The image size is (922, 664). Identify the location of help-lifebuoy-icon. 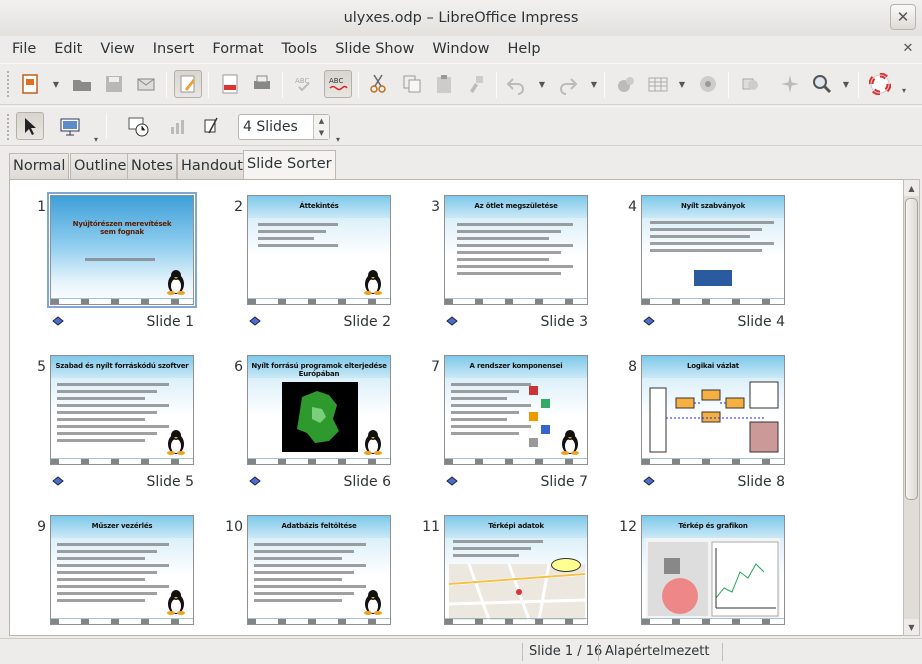
(880, 84).